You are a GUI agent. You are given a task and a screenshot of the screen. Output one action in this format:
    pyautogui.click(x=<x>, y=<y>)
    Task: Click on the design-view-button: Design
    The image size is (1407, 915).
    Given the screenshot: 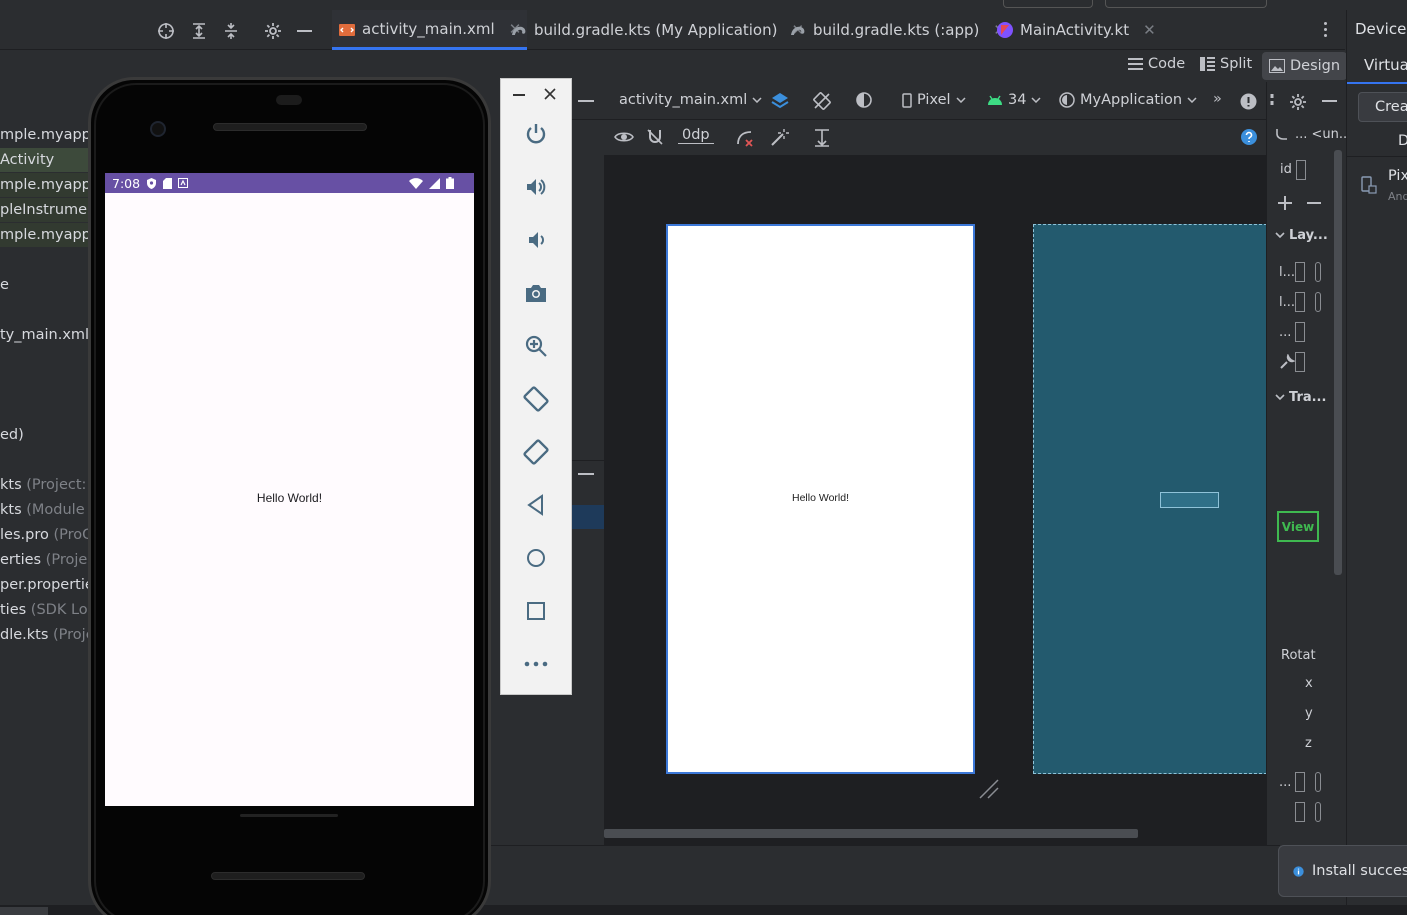 What is the action you would take?
    pyautogui.click(x=1305, y=66)
    